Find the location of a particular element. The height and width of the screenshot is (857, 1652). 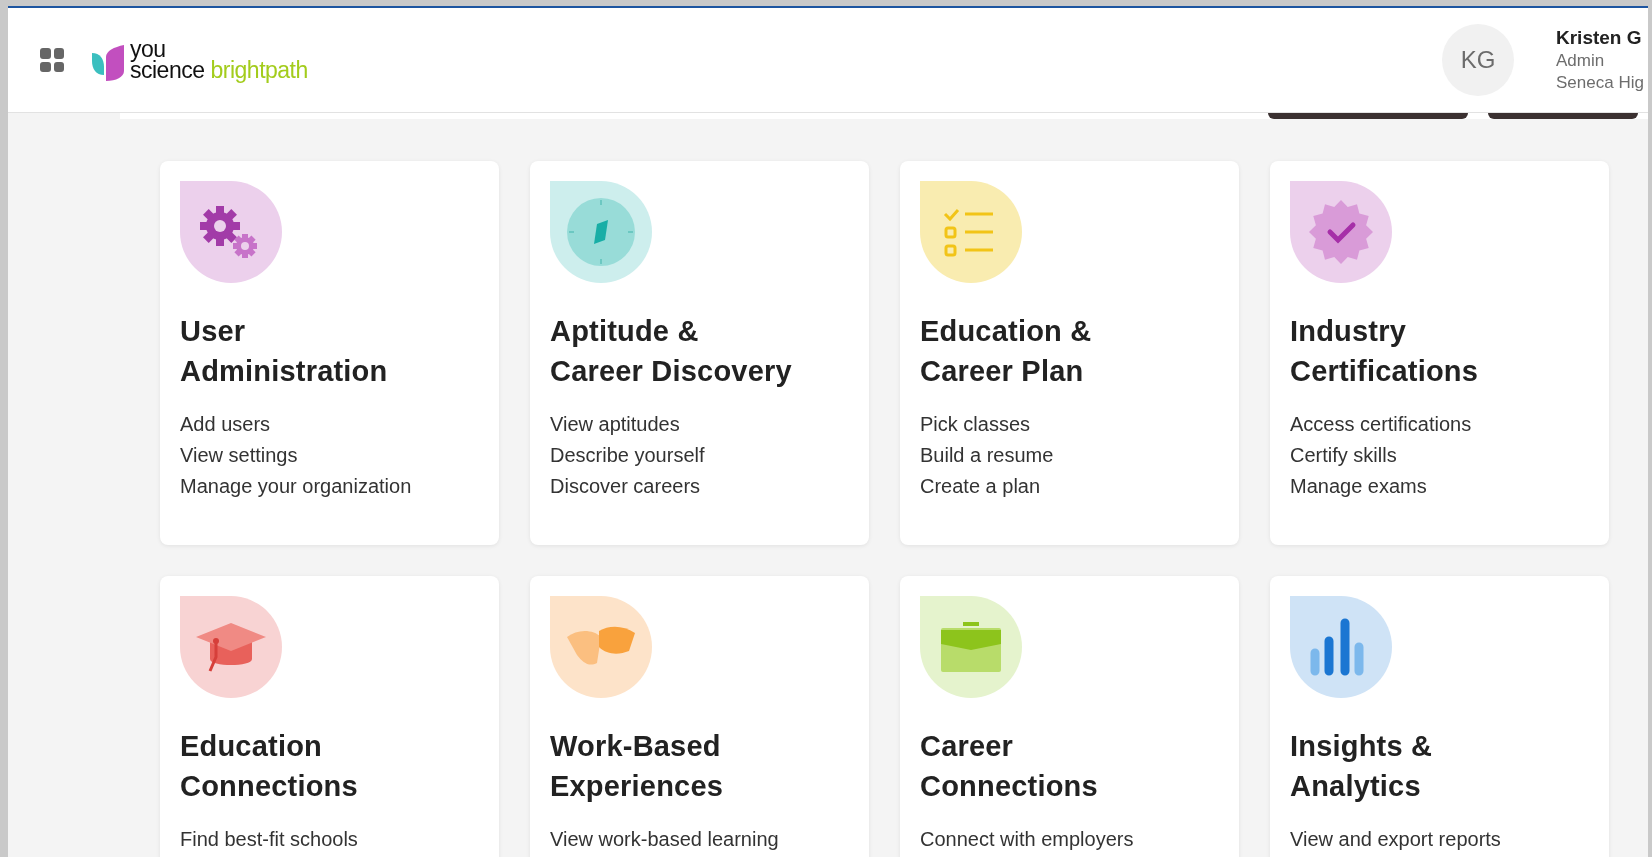

feature-card: Education Connections Find best-fit schools is located at coordinates (329, 716).